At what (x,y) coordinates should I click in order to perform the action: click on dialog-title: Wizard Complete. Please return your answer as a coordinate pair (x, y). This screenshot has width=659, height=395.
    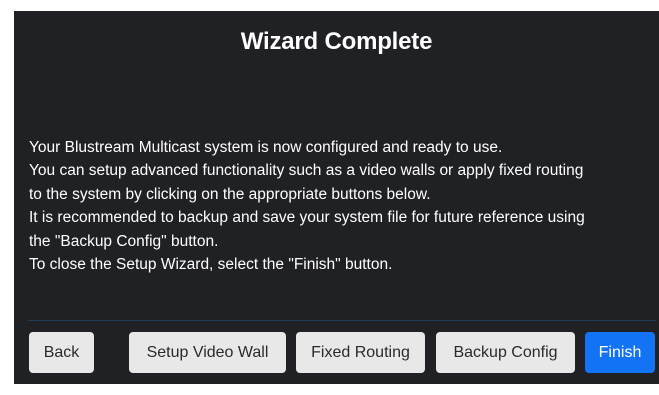
    Looking at the image, I should click on (336, 41).